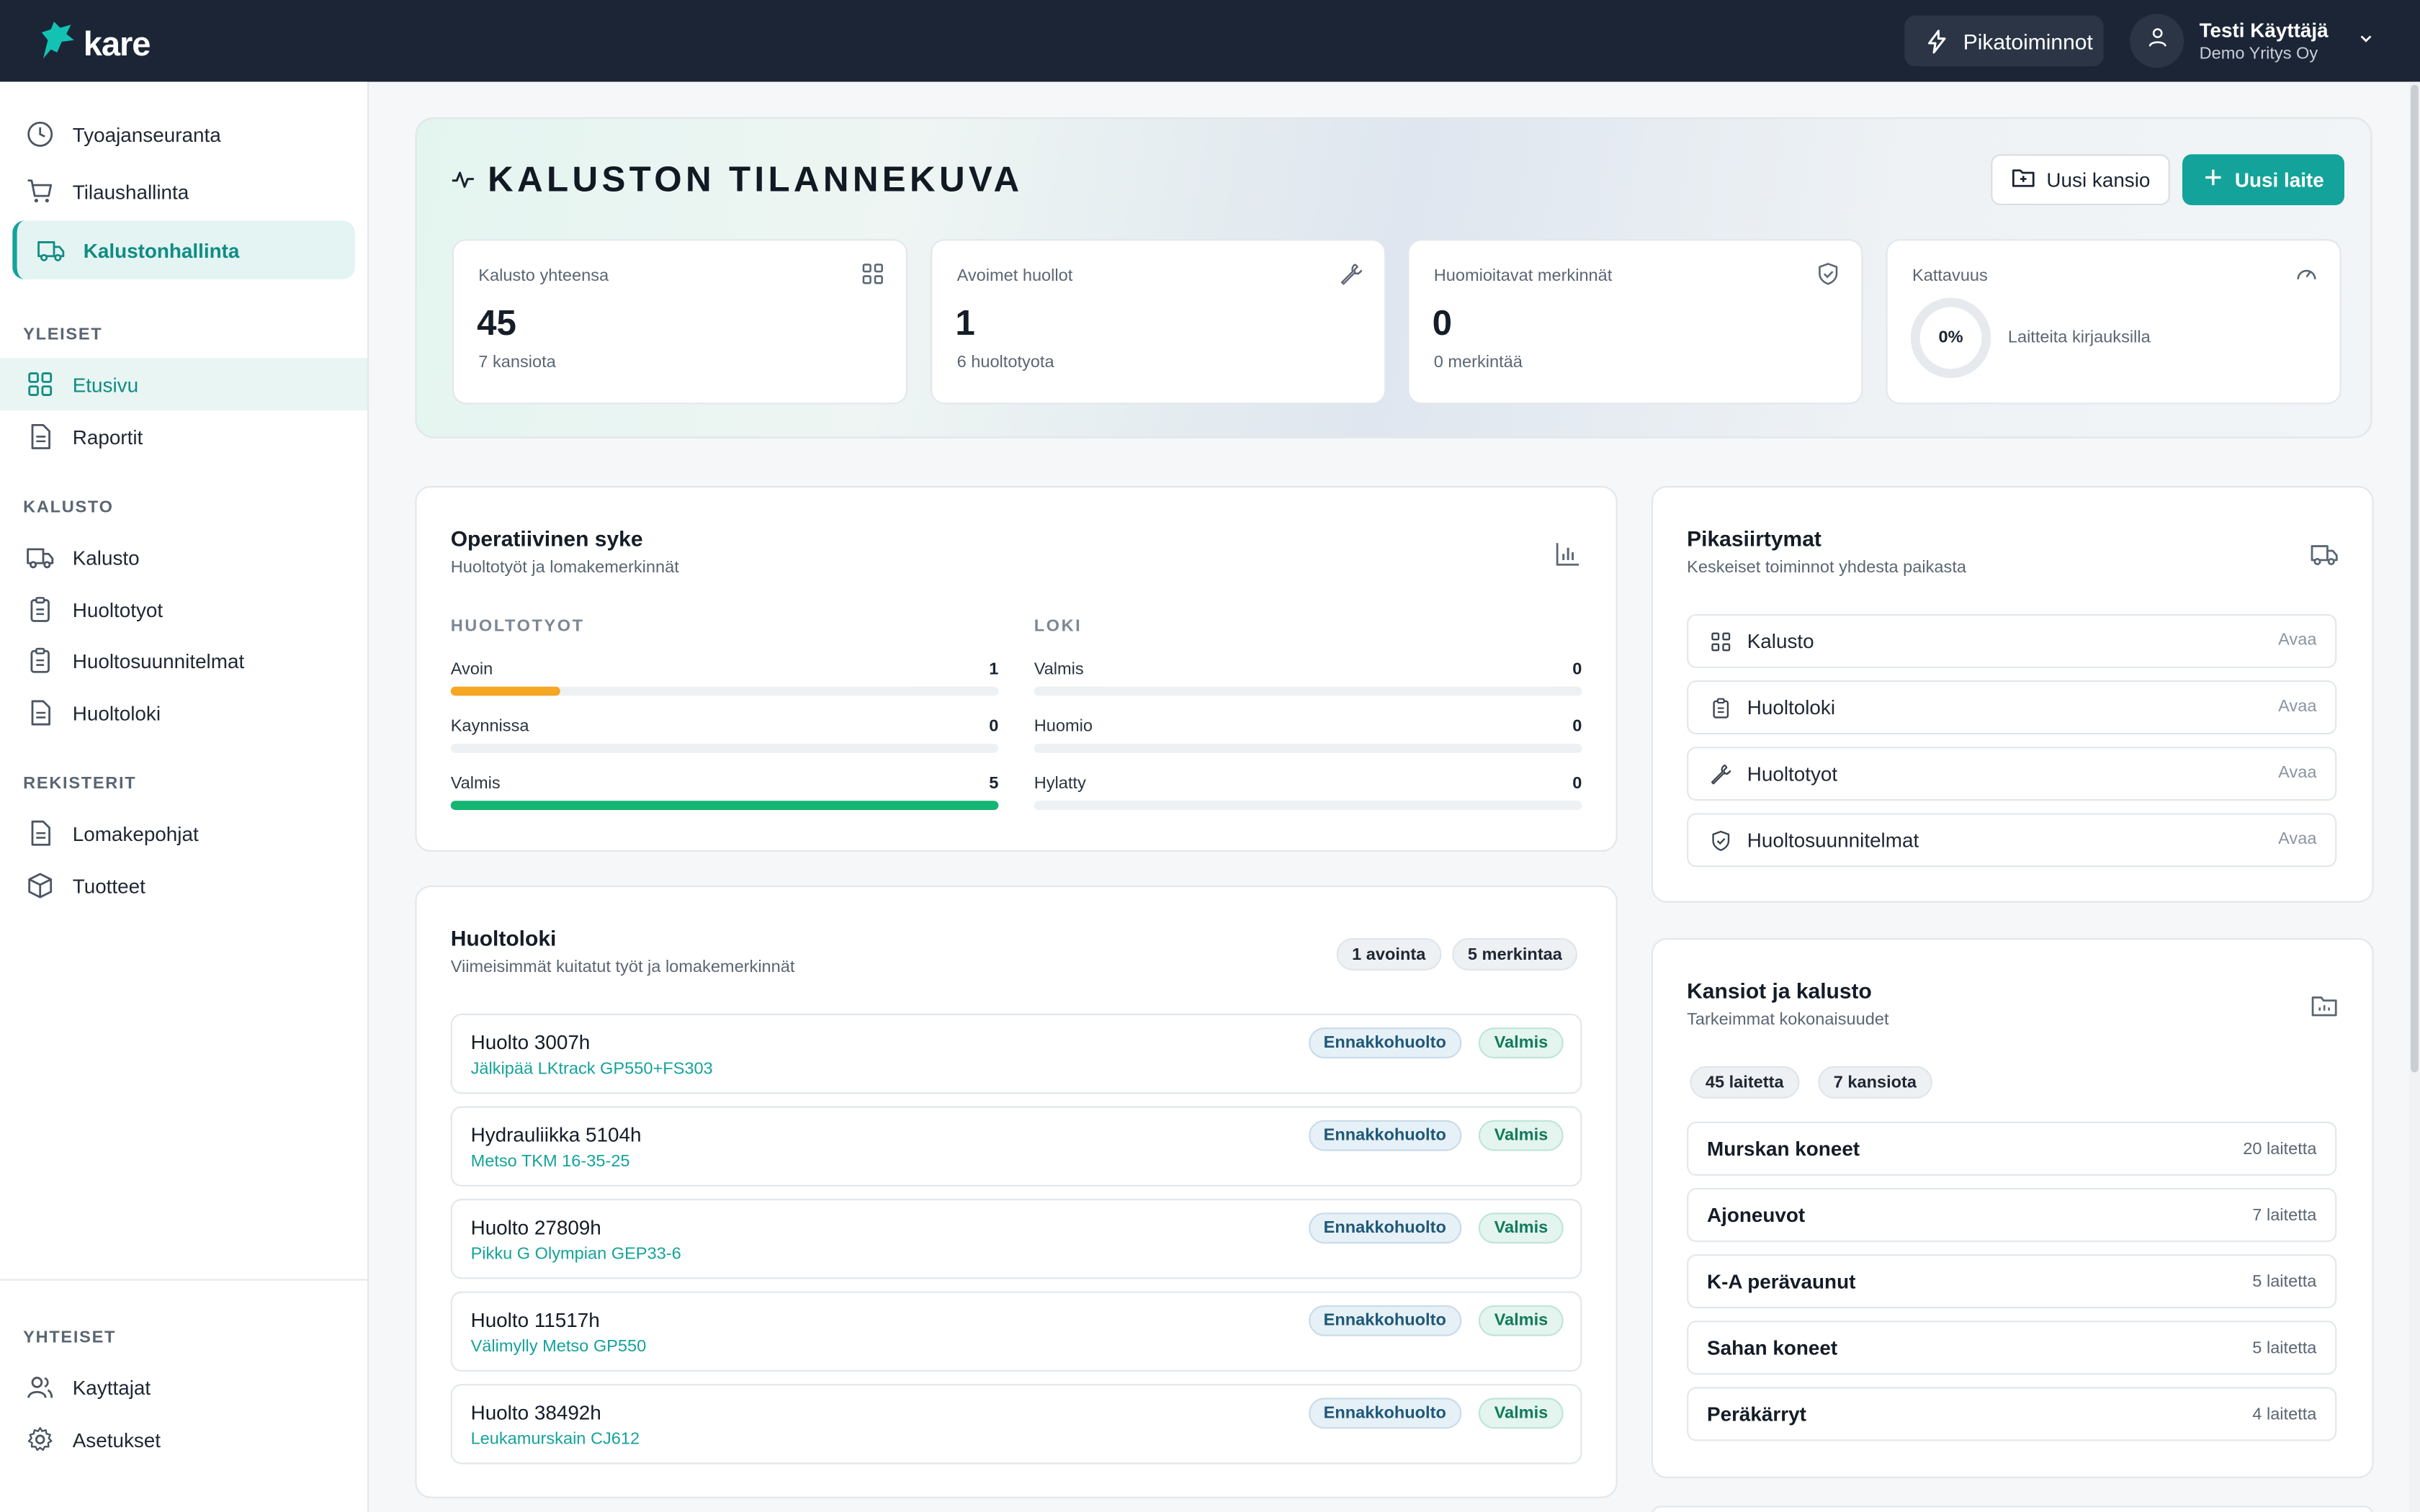  I want to click on bar-row: Huomio 0, so click(1308, 740).